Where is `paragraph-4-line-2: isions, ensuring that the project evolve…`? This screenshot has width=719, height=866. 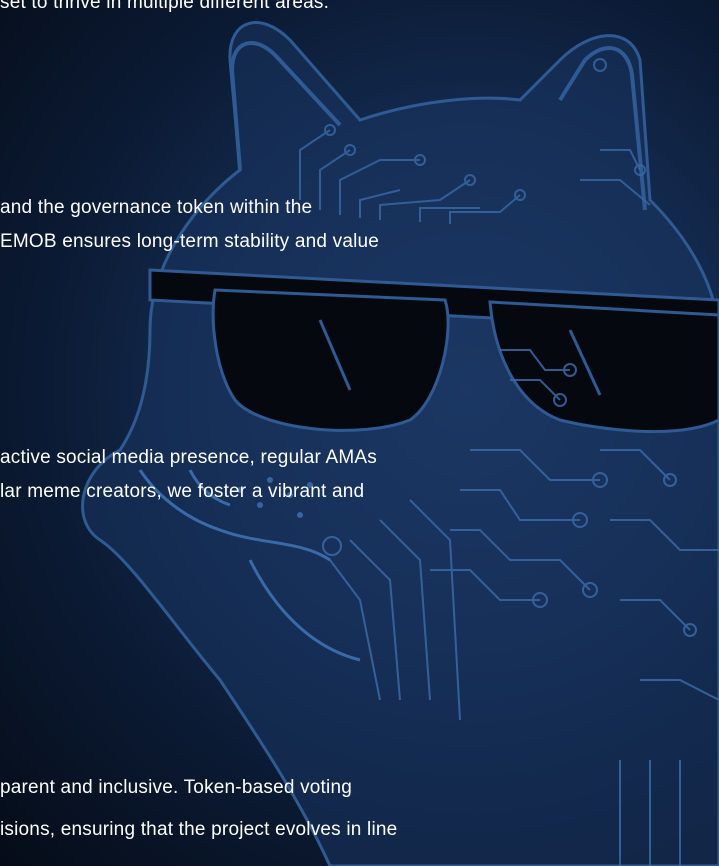 paragraph-4-line-2: isions, ensuring that the project evolve… is located at coordinates (199, 829).